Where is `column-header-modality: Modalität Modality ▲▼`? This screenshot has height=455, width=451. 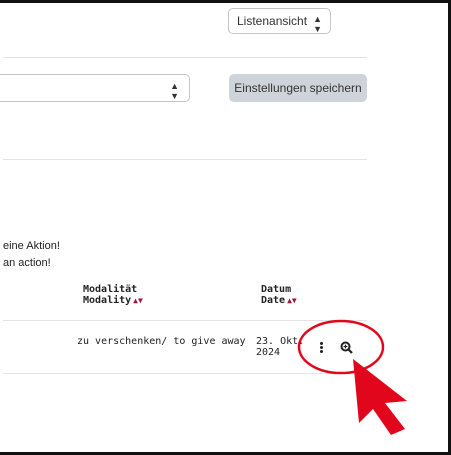
column-header-modality: Modalität Modality ▲▼ is located at coordinates (113, 295).